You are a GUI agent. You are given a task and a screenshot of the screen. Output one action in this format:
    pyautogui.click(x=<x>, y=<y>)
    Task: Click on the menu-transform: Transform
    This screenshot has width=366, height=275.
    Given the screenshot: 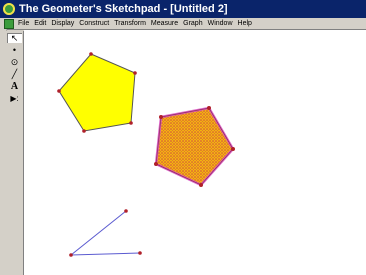 What is the action you would take?
    pyautogui.click(x=130, y=23)
    